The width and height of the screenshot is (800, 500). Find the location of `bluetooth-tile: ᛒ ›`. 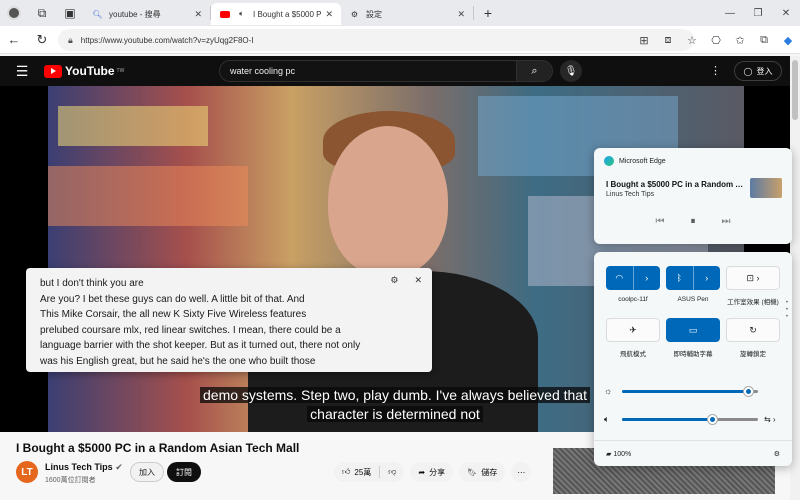

bluetooth-tile: ᛒ › is located at coordinates (693, 278).